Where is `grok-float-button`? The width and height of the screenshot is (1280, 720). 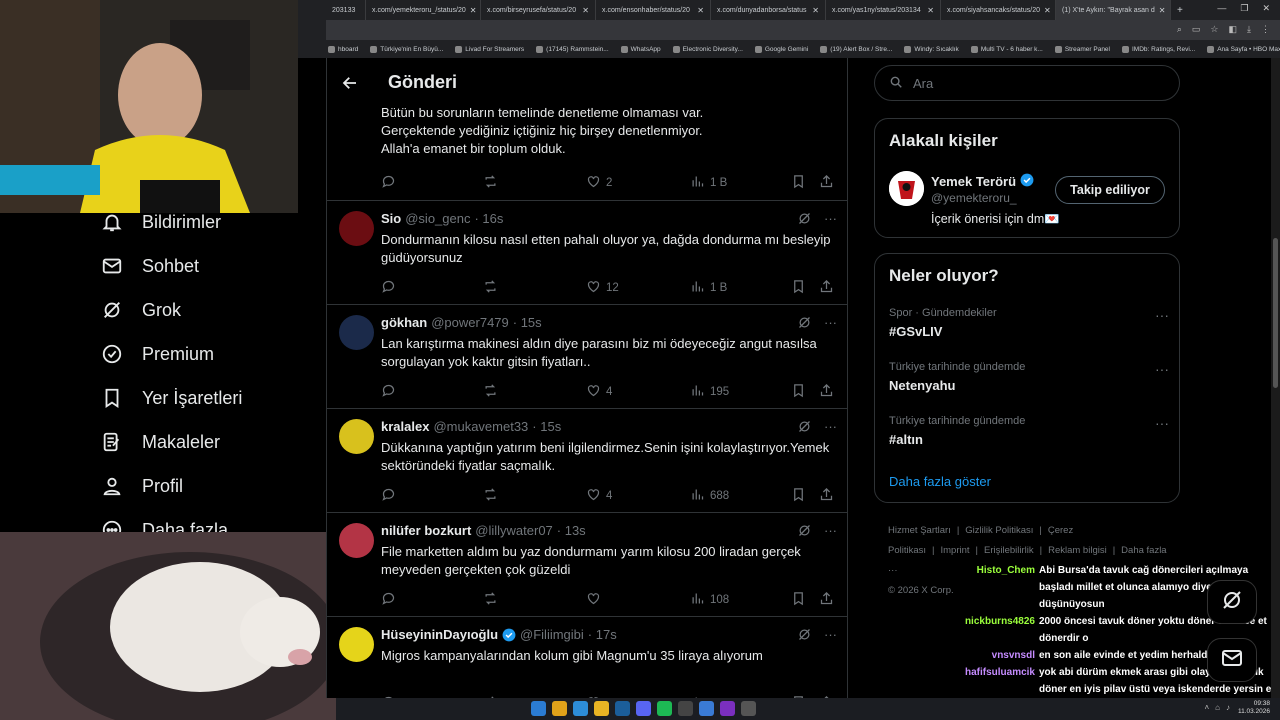 grok-float-button is located at coordinates (1232, 602).